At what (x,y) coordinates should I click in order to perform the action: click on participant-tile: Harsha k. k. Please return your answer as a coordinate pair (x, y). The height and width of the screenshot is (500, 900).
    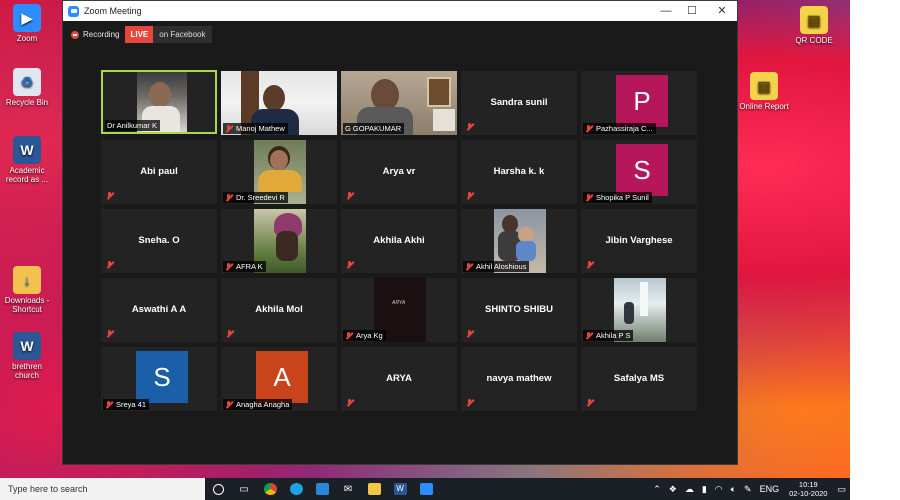
    Looking at the image, I should click on (519, 172).